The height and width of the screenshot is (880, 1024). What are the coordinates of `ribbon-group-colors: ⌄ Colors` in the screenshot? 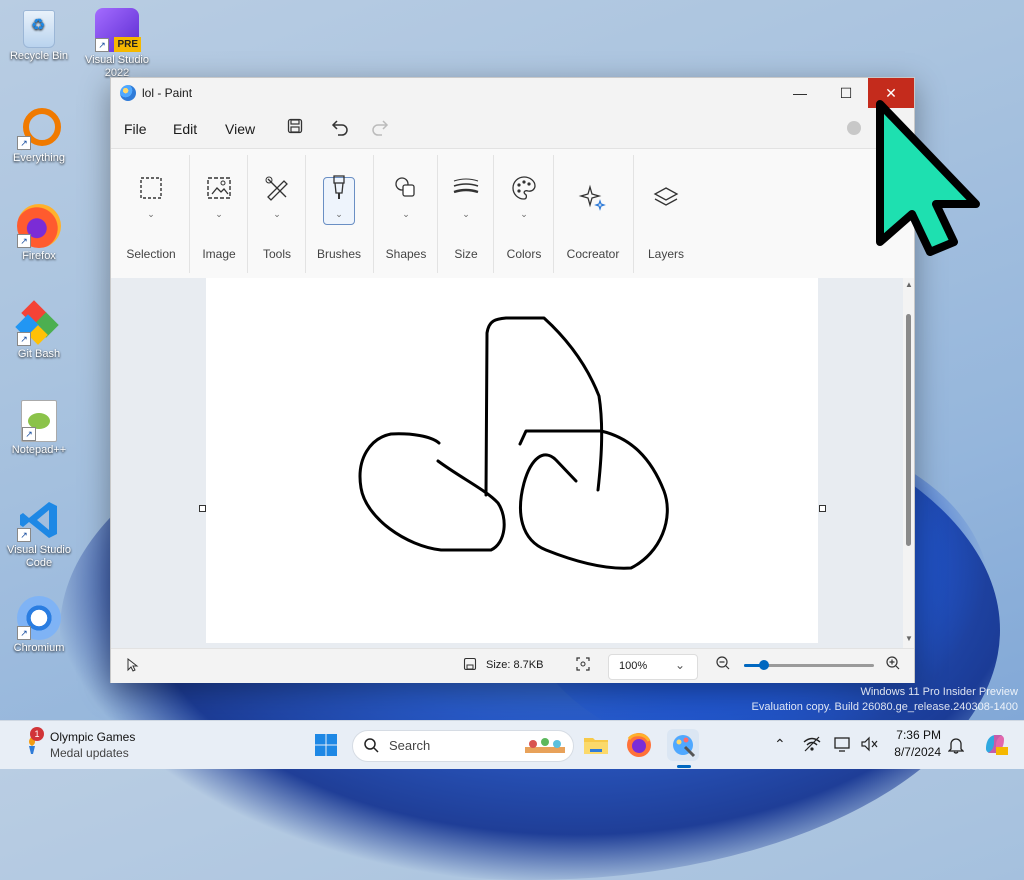 It's located at (524, 214).